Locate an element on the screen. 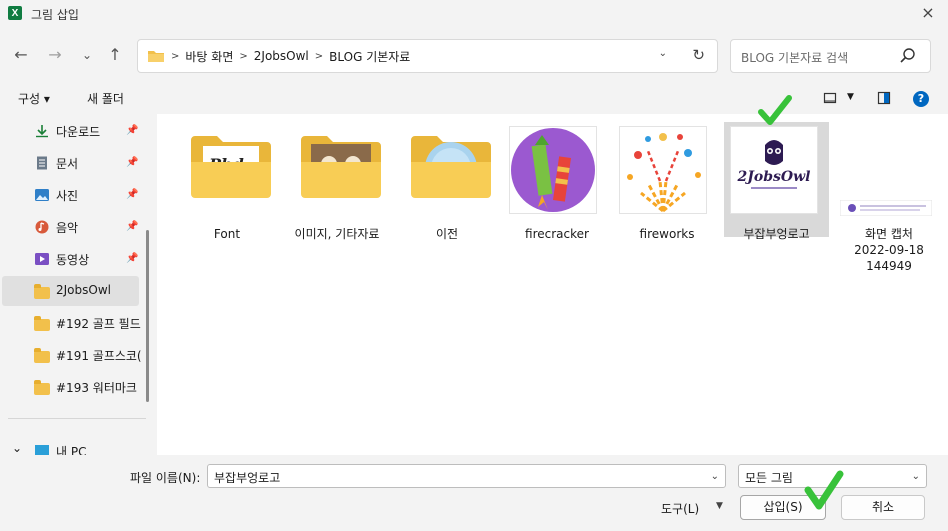 The width and height of the screenshot is (948, 531). search-icon is located at coordinates (908, 56).